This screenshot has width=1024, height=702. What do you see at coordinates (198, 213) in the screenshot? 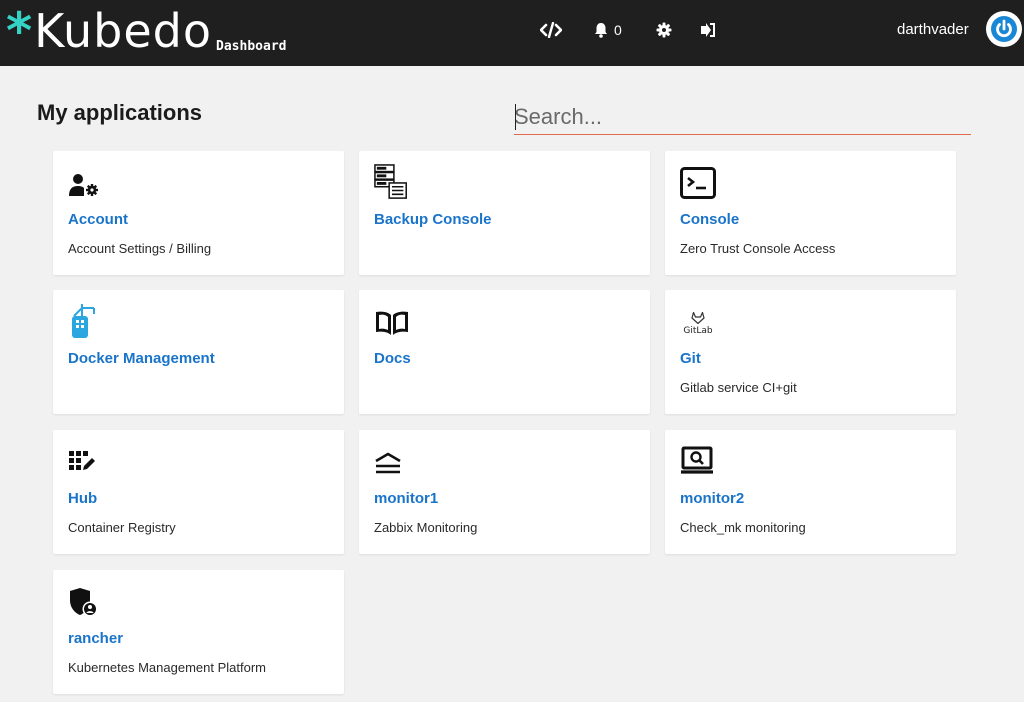
I see `app-card-account: Account Account Settings / Billing` at bounding box center [198, 213].